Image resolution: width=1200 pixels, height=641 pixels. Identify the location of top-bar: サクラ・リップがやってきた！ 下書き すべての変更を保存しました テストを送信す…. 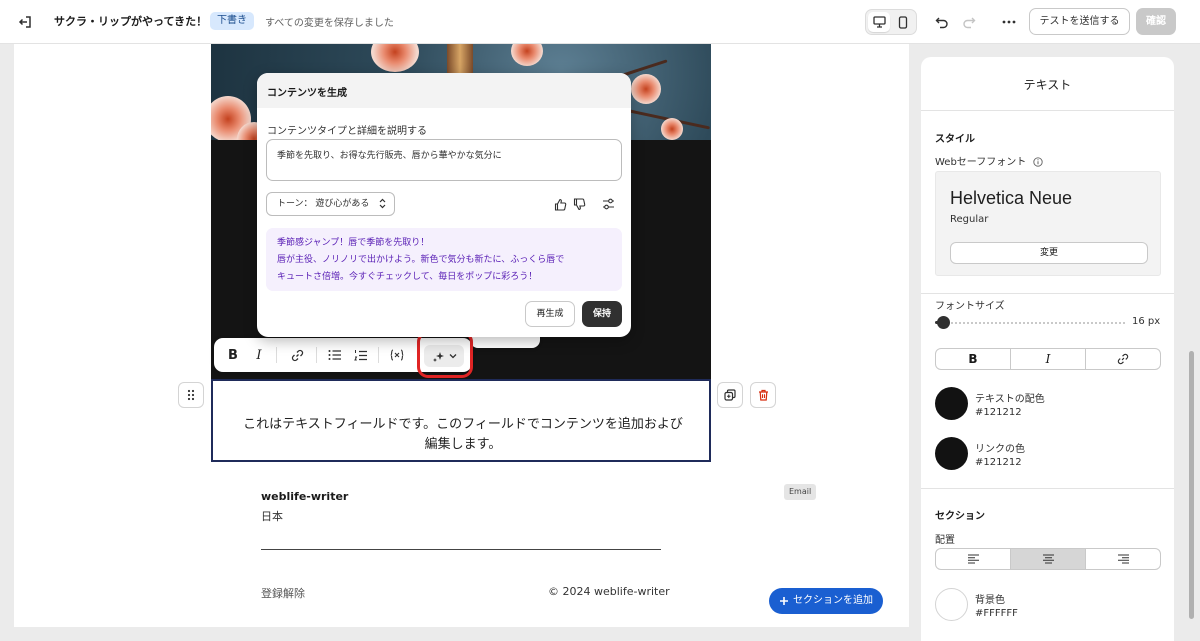
(600, 22).